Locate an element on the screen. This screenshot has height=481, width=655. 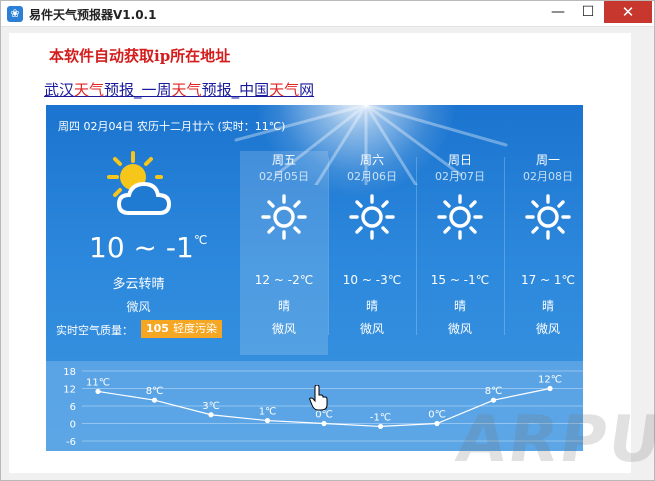
chart-y-tick: 0 is located at coordinates (73, 425).